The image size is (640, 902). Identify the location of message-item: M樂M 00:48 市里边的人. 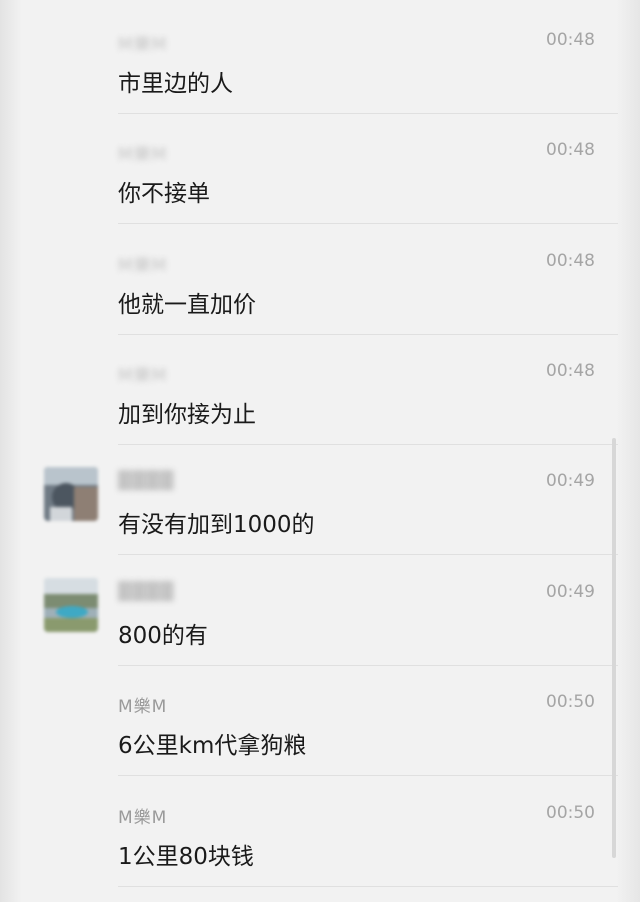
(320, 59).